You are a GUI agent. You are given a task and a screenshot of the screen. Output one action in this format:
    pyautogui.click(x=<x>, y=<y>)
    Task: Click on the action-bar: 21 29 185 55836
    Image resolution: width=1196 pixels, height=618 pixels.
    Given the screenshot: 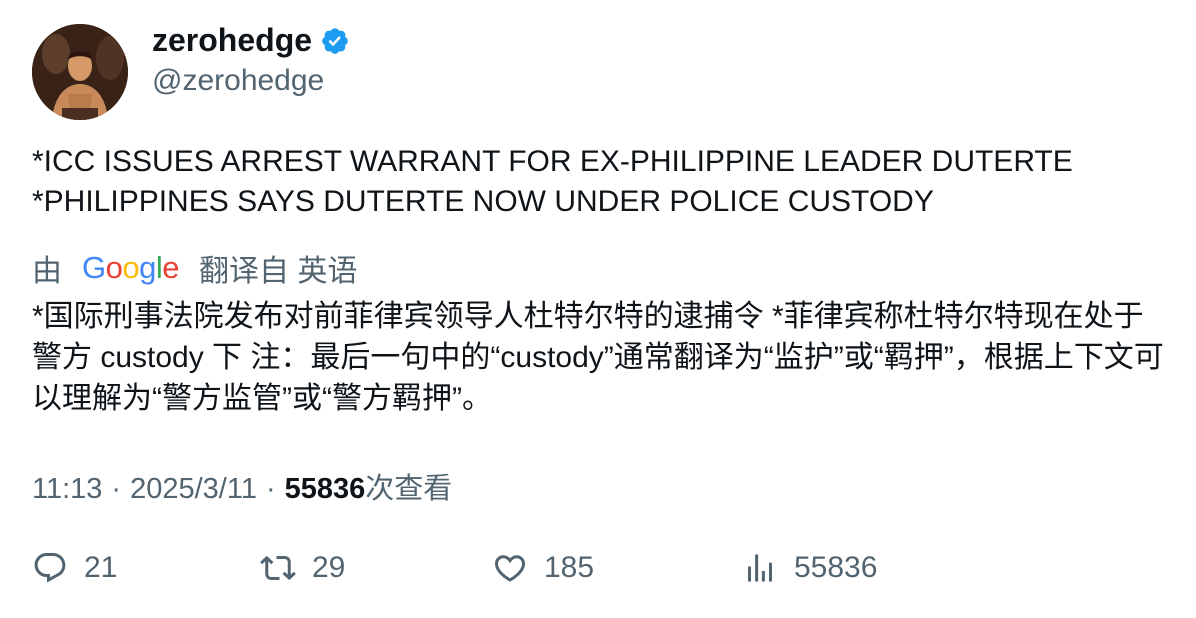 What is the action you would take?
    pyautogui.click(x=602, y=572)
    